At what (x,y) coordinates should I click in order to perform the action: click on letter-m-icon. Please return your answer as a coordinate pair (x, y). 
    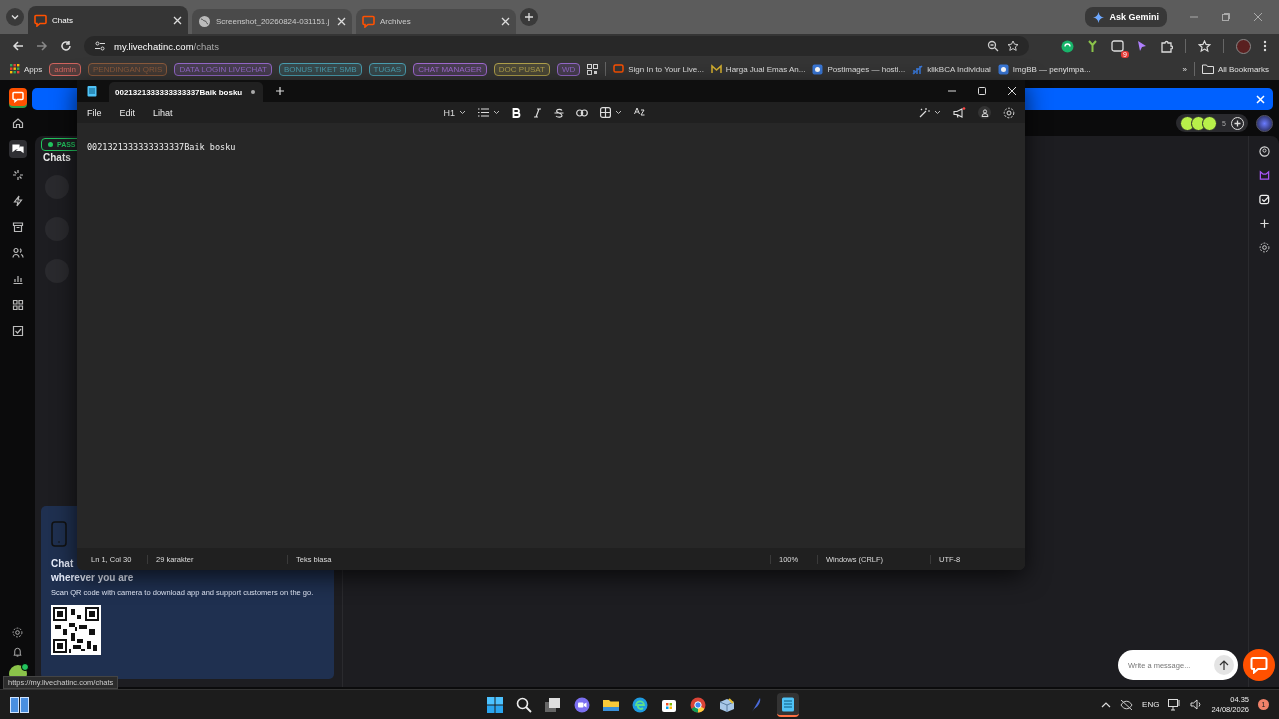
    Looking at the image, I should click on (716, 69).